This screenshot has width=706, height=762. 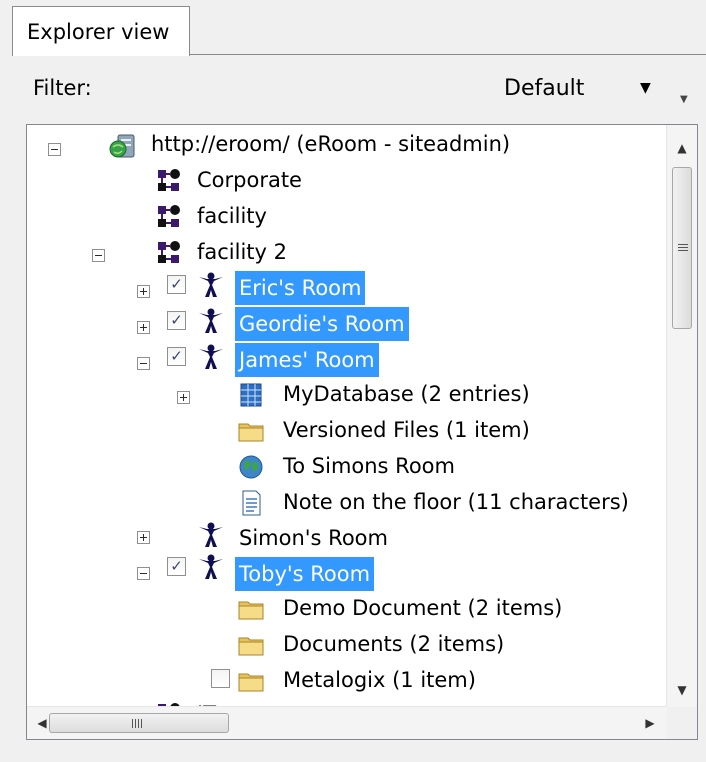 I want to click on tree-room-label: Toby's Room, so click(x=305, y=574).